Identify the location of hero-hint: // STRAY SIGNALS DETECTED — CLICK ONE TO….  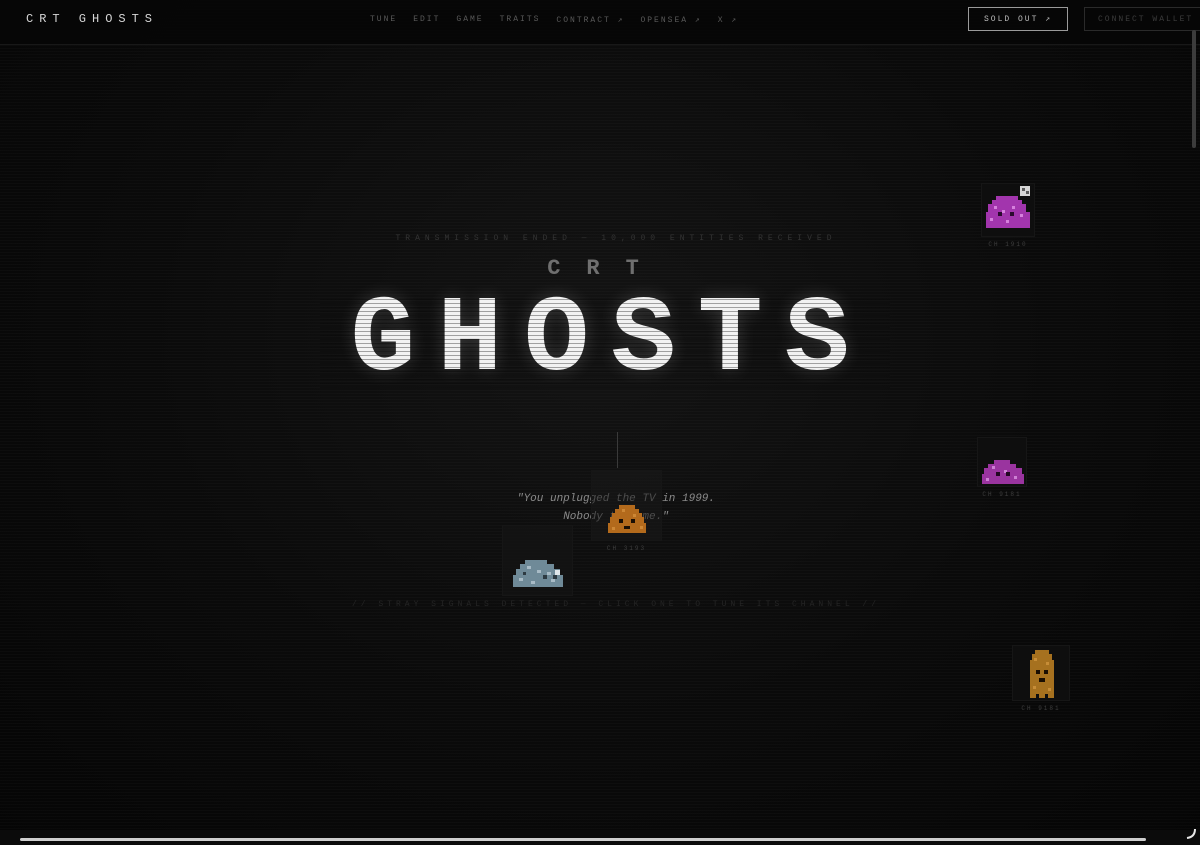
(616, 604).